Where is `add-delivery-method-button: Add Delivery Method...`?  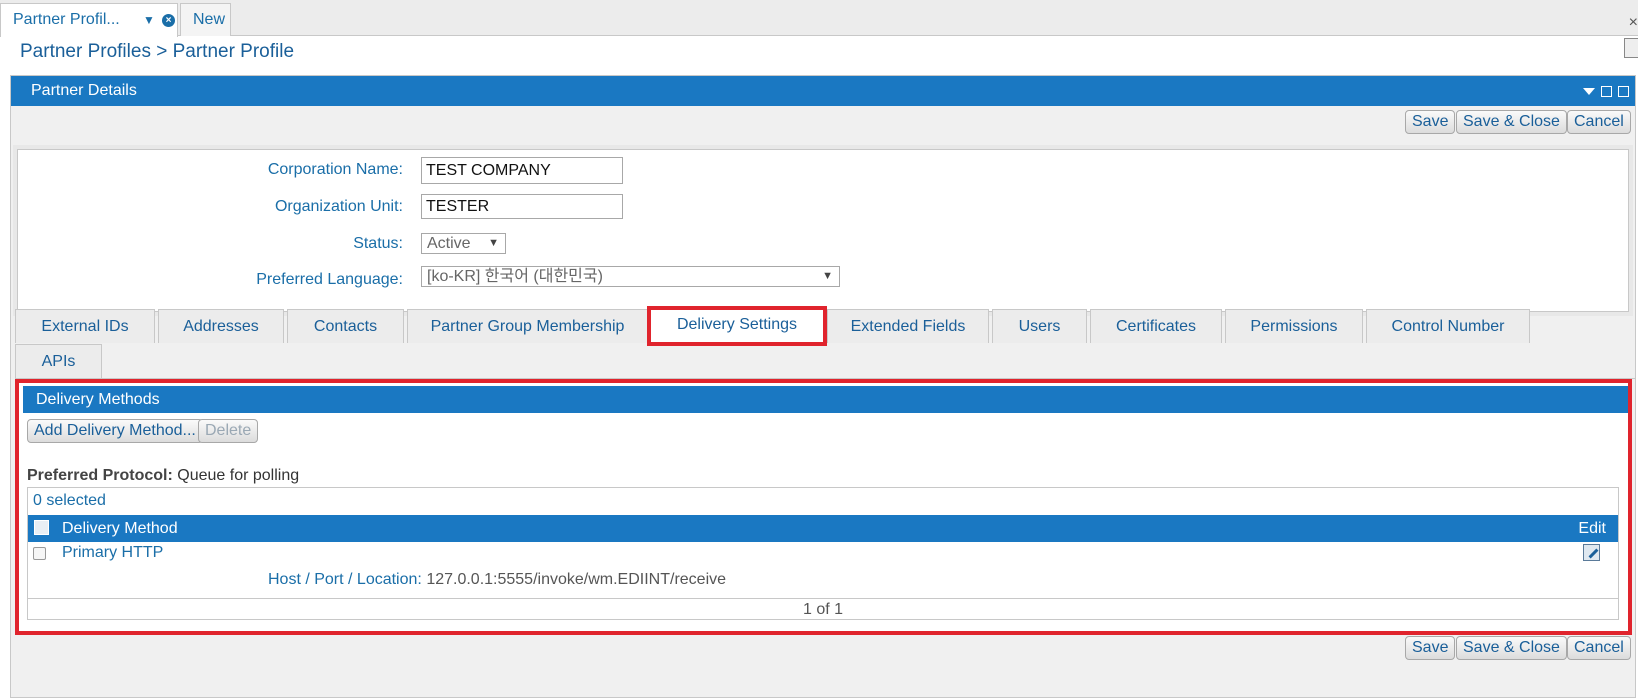
add-delivery-method-button: Add Delivery Method... is located at coordinates (115, 431).